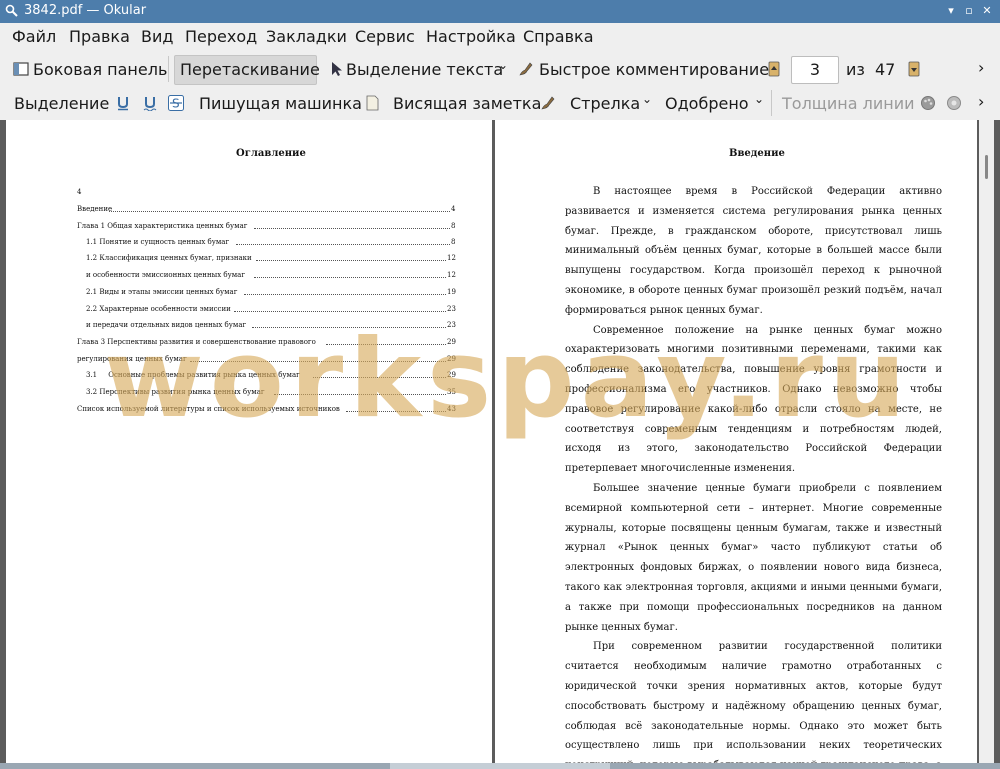 This screenshot has height=769, width=1000. I want to click on menu-settings: Настройка, so click(471, 36).